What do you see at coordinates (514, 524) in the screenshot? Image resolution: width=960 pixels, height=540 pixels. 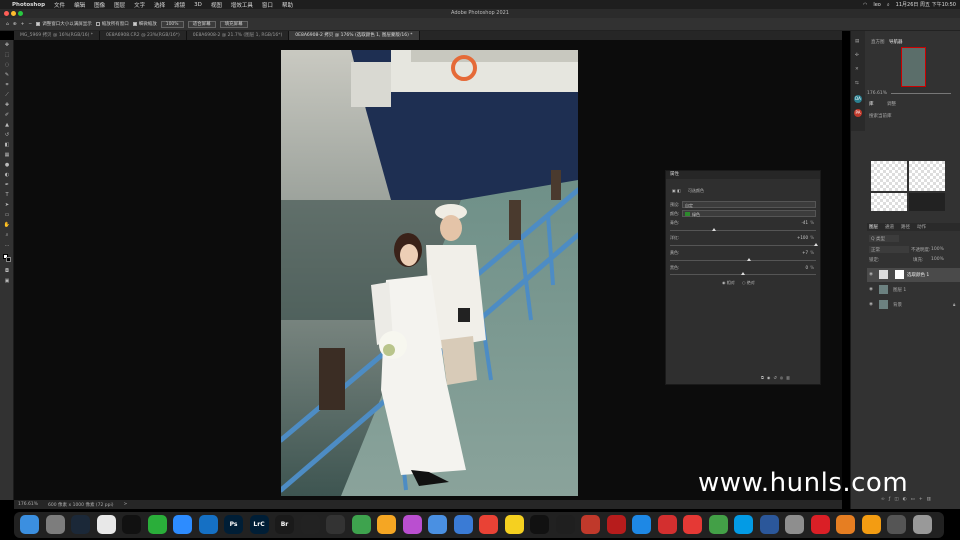 I see `dock-app-notes-icon` at bounding box center [514, 524].